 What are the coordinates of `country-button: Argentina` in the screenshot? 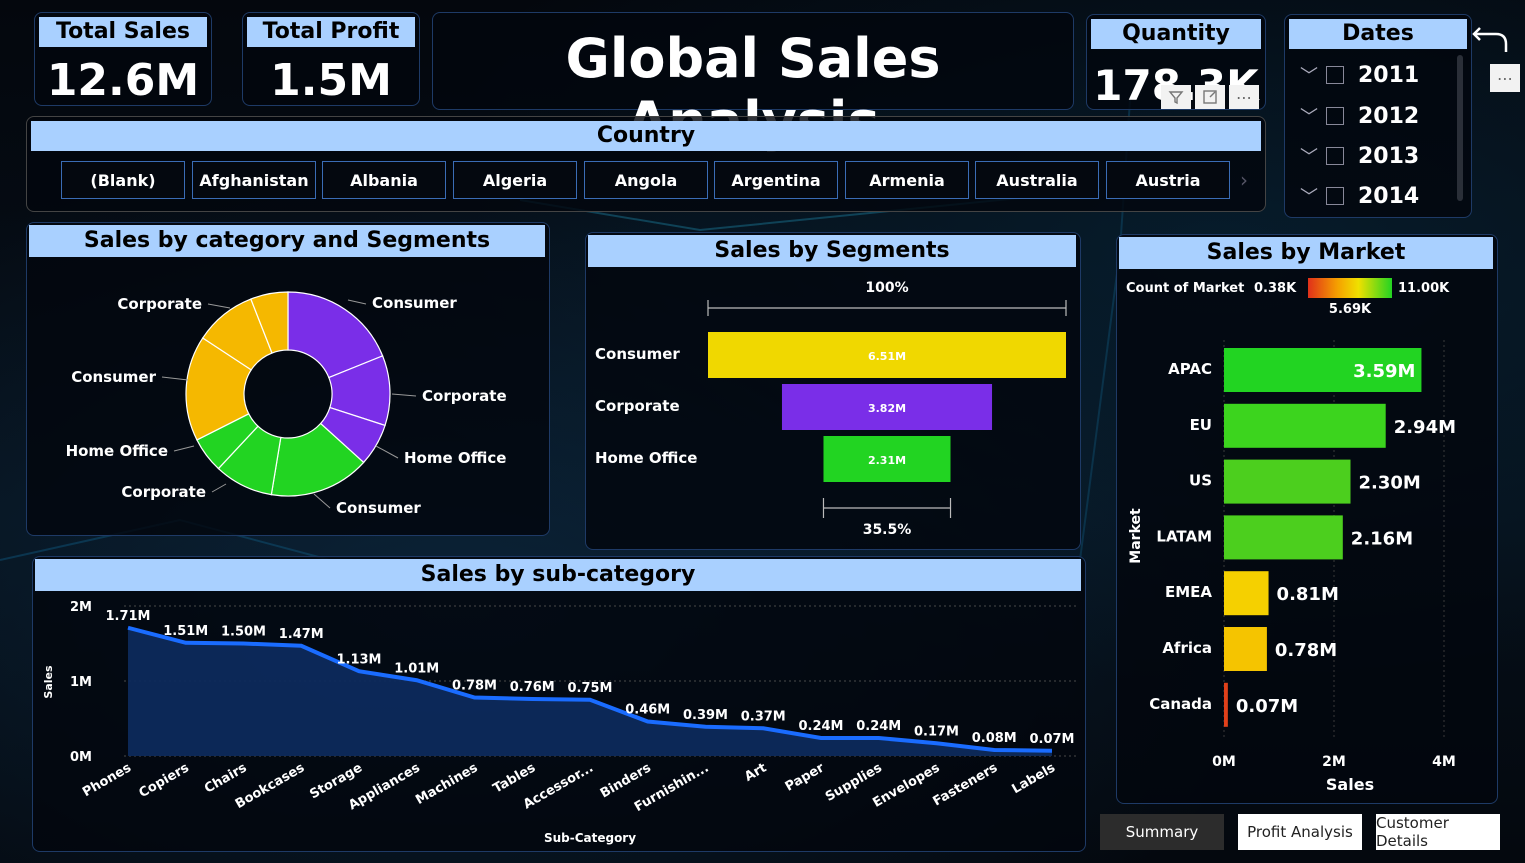 It's located at (776, 180).